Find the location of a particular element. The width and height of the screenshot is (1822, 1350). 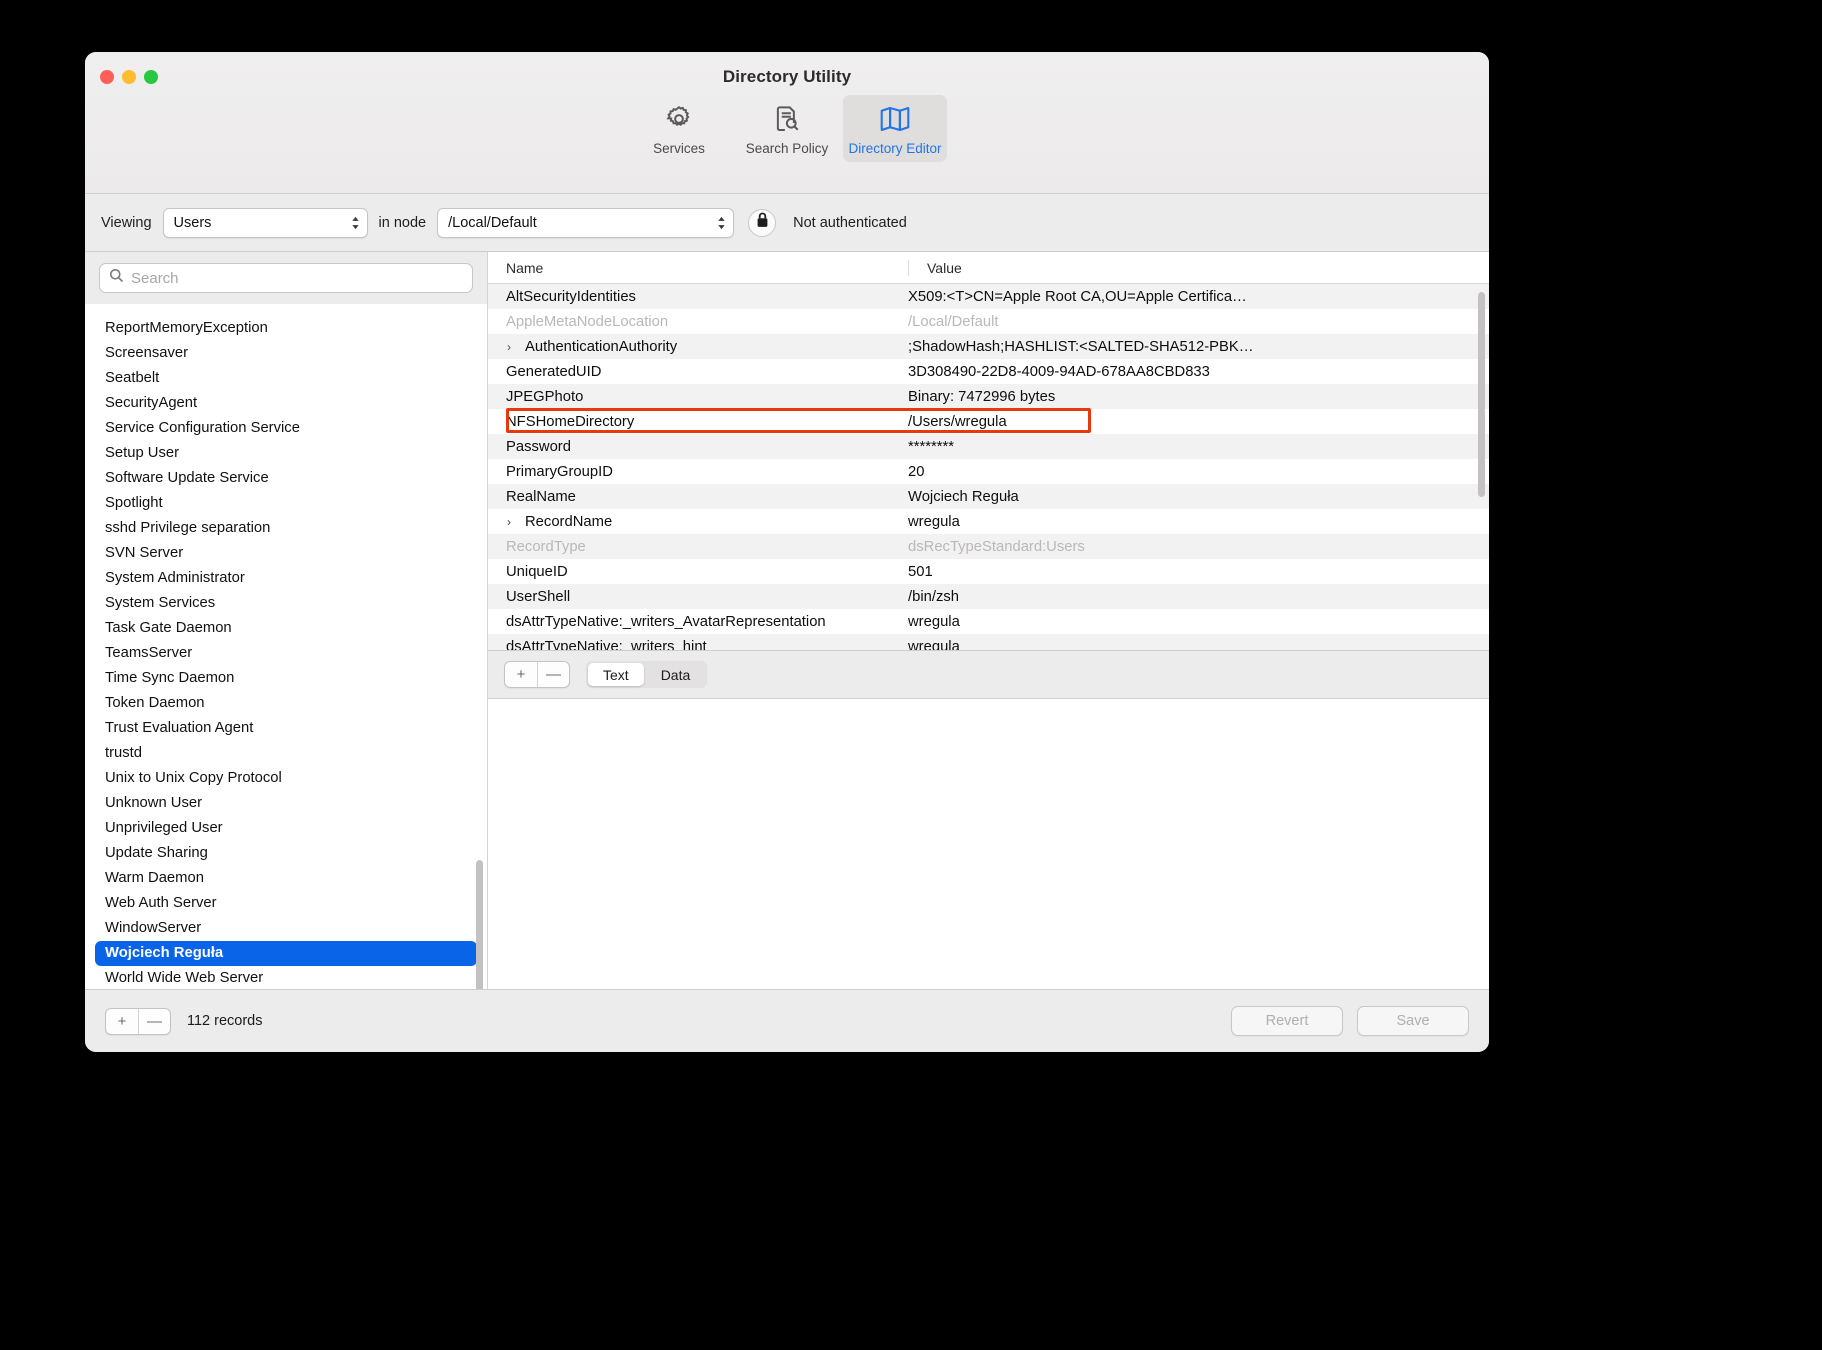

remove-record-button: — is located at coordinates (154, 1021).